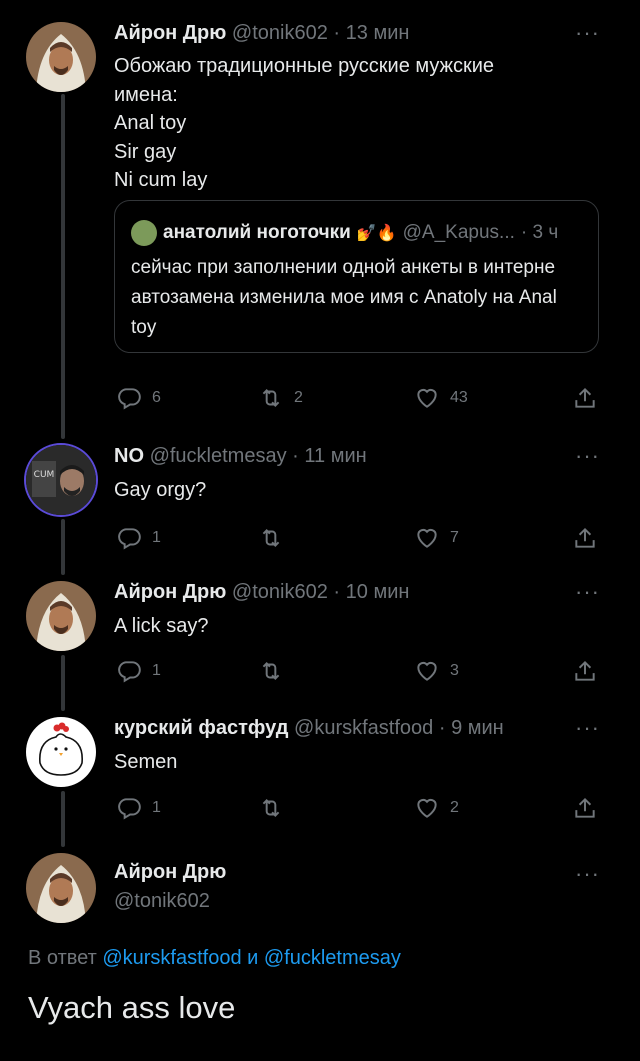 Image resolution: width=640 pixels, height=1061 pixels. Describe the element at coordinates (129, 456) in the screenshot. I see `author-name: NO` at that location.